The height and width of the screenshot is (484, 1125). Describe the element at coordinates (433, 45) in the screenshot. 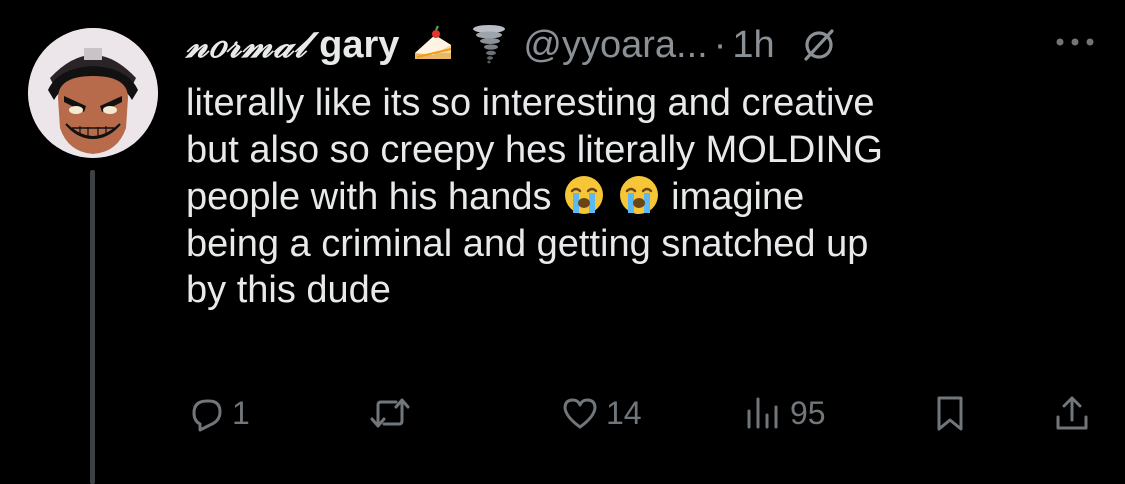

I see `cake-emoji-icon` at that location.